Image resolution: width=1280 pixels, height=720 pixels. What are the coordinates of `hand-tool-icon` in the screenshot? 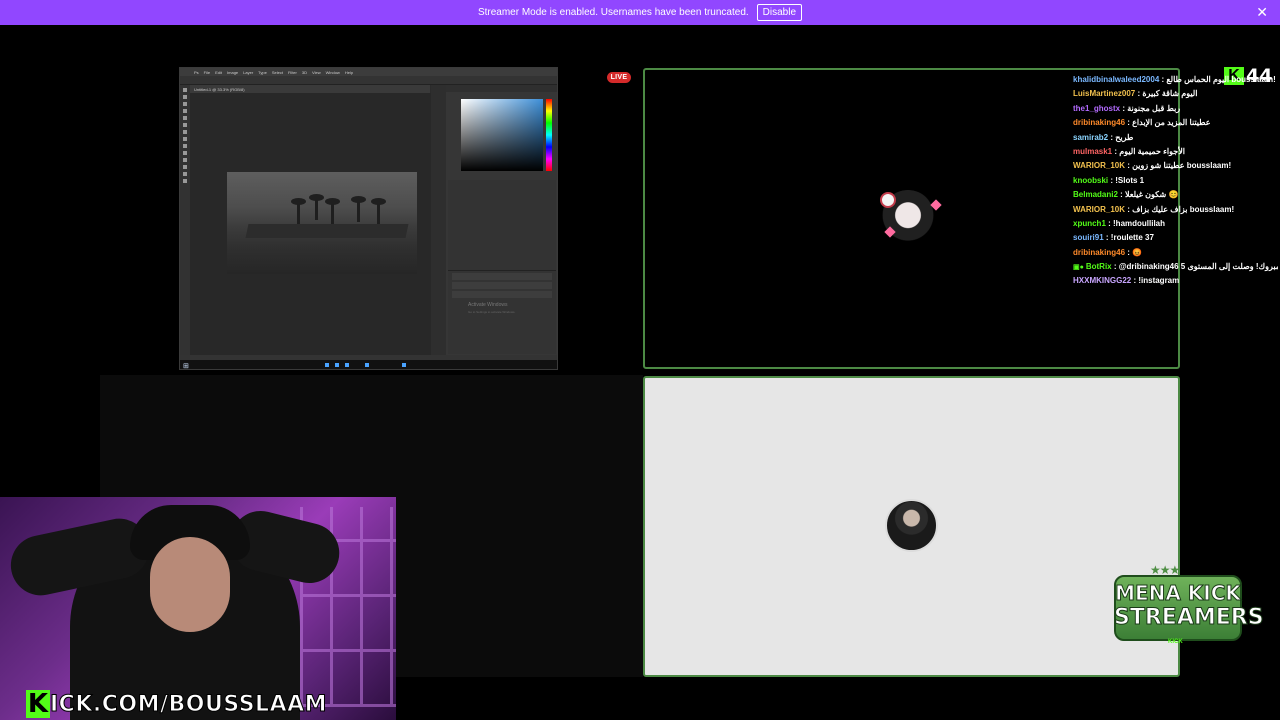 It's located at (185, 174).